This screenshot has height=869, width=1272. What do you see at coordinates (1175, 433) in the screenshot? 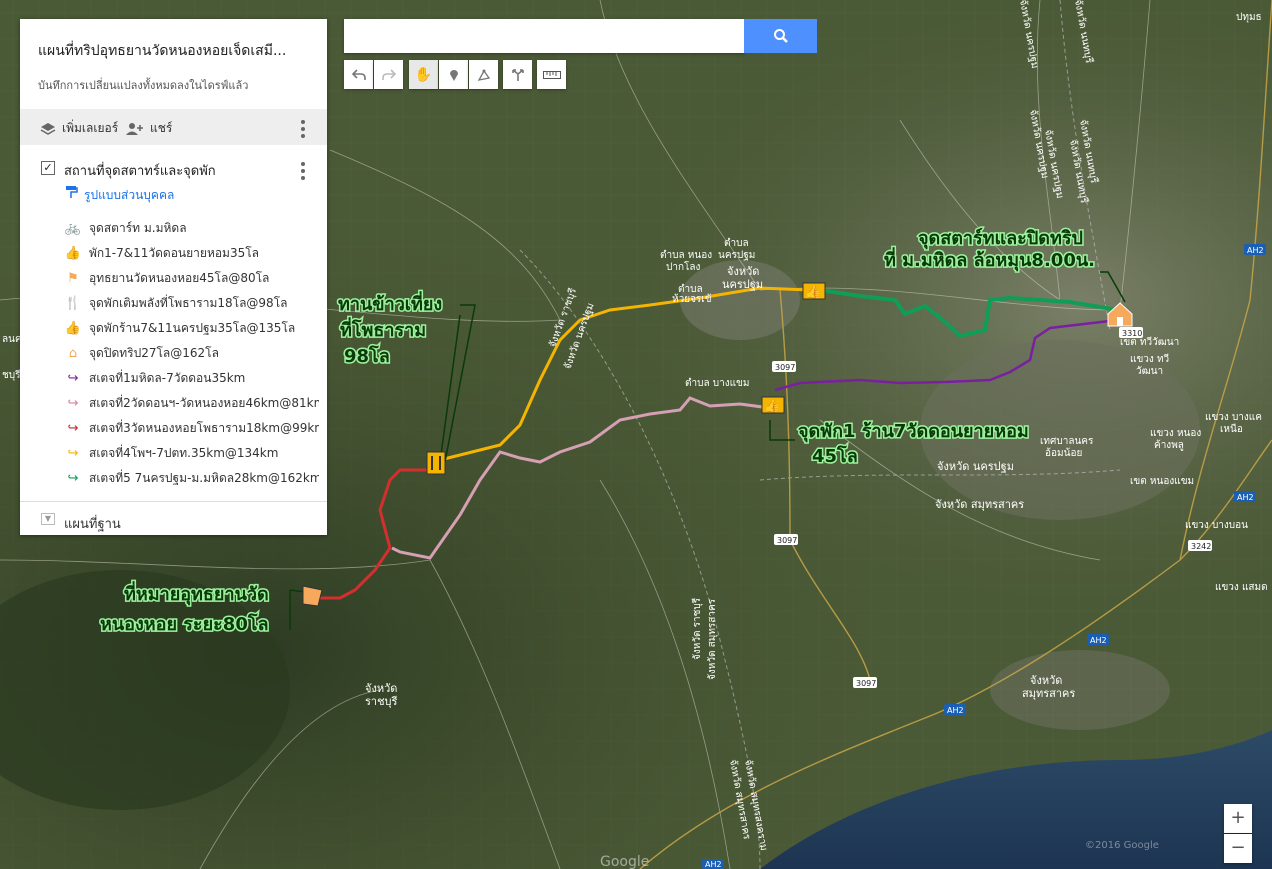
I see `svg-text: แขวง หนอง` at bounding box center [1175, 433].